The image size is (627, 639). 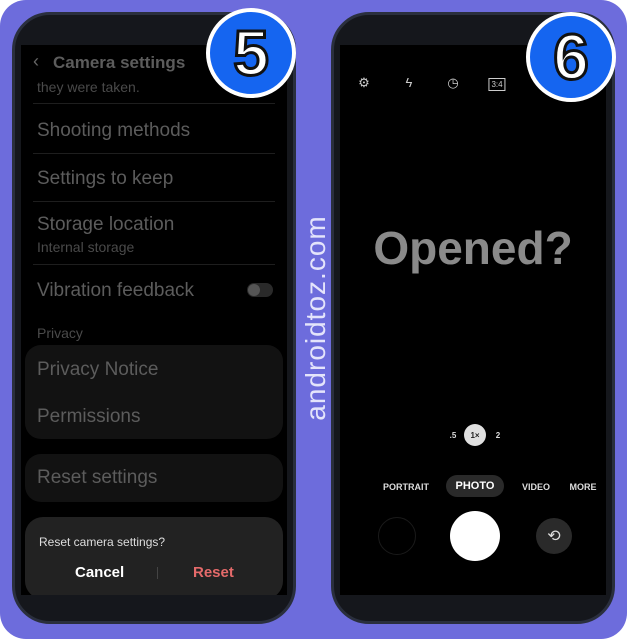 I want to click on partial-description: they were taken., so click(x=88, y=87).